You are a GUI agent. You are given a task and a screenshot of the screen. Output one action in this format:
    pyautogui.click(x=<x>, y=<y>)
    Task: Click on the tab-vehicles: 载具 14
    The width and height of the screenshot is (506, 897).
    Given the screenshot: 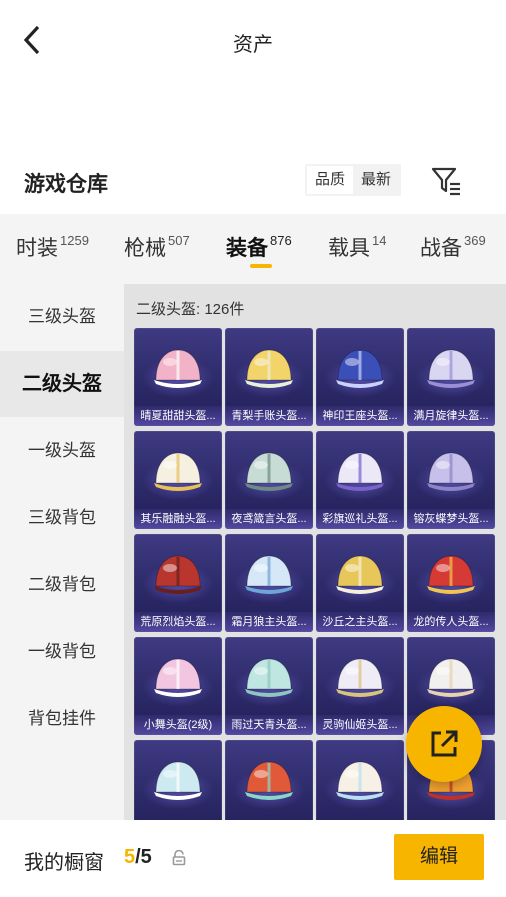 What is the action you would take?
    pyautogui.click(x=357, y=247)
    